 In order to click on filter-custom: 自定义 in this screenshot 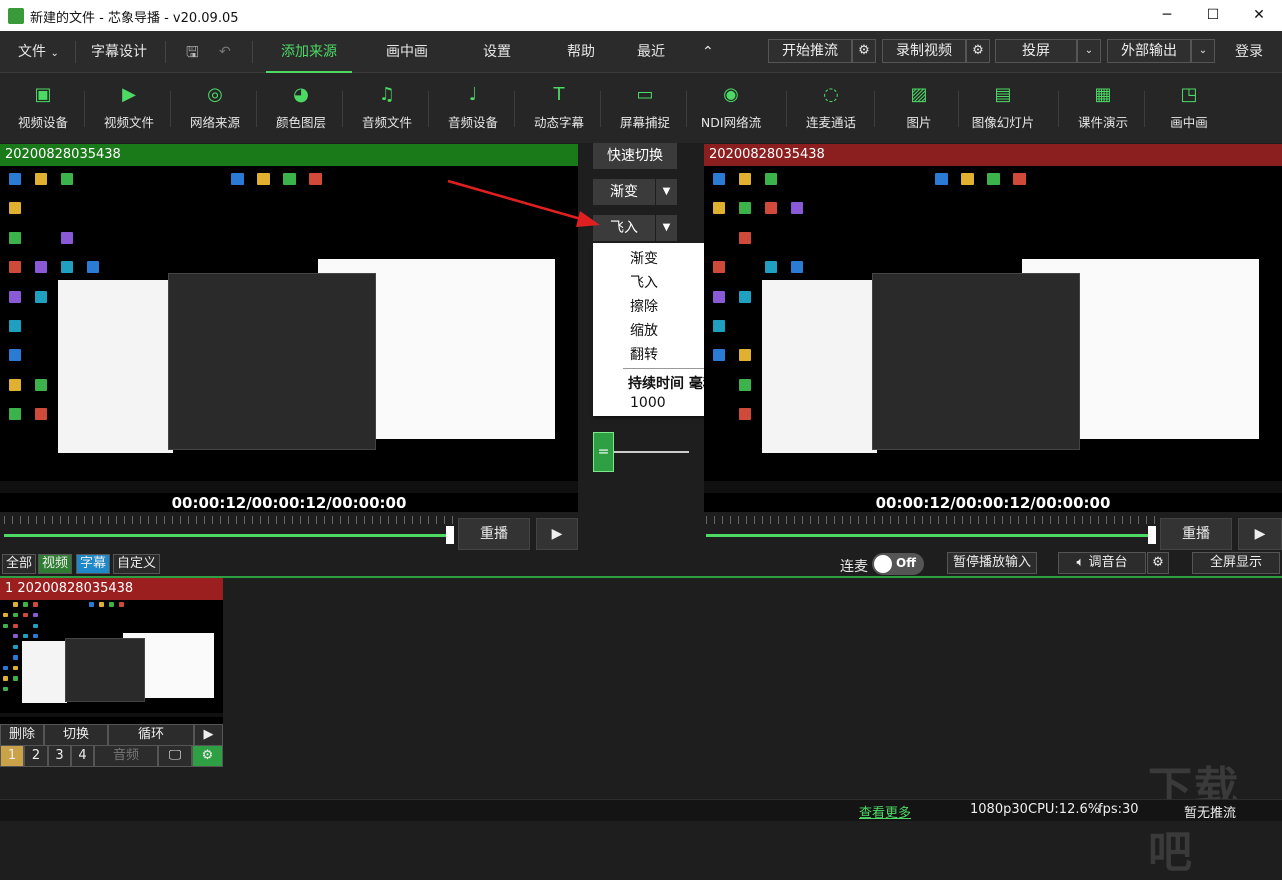, I will do `click(136, 564)`.